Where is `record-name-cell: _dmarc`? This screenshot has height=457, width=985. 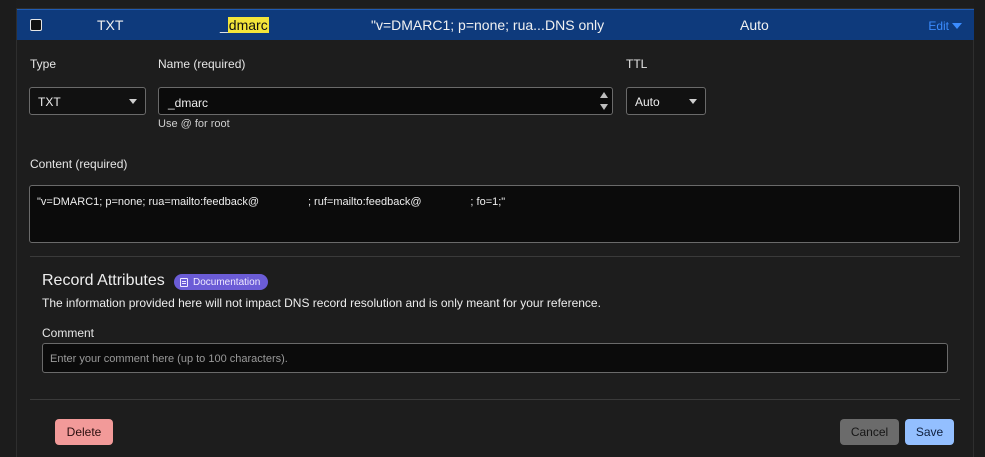 record-name-cell: _dmarc is located at coordinates (244, 25).